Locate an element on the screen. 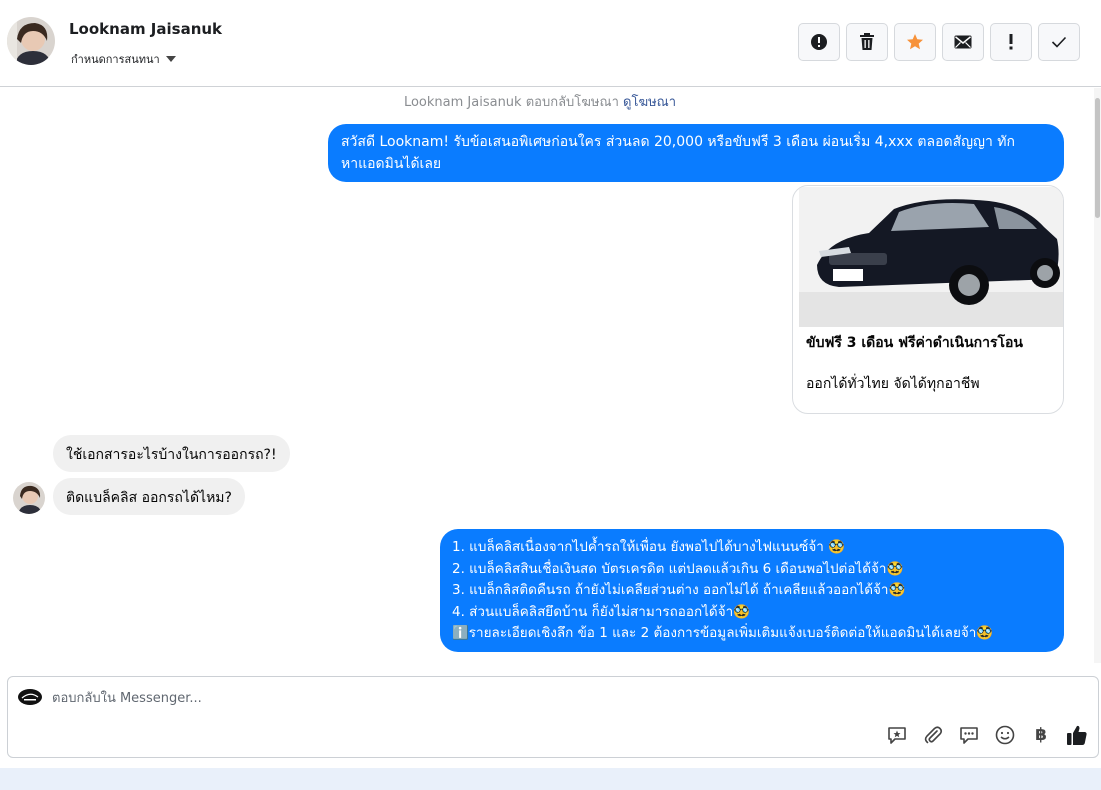 The width and height of the screenshot is (1101, 790). saved-reply-button is located at coordinates (897, 735).